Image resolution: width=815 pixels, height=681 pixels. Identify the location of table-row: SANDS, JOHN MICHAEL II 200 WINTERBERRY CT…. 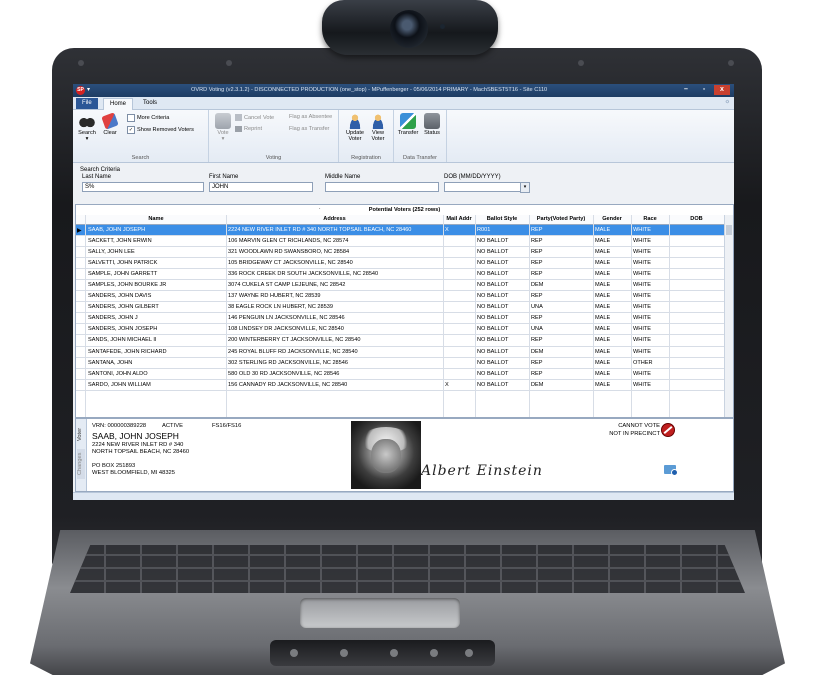
(400, 341).